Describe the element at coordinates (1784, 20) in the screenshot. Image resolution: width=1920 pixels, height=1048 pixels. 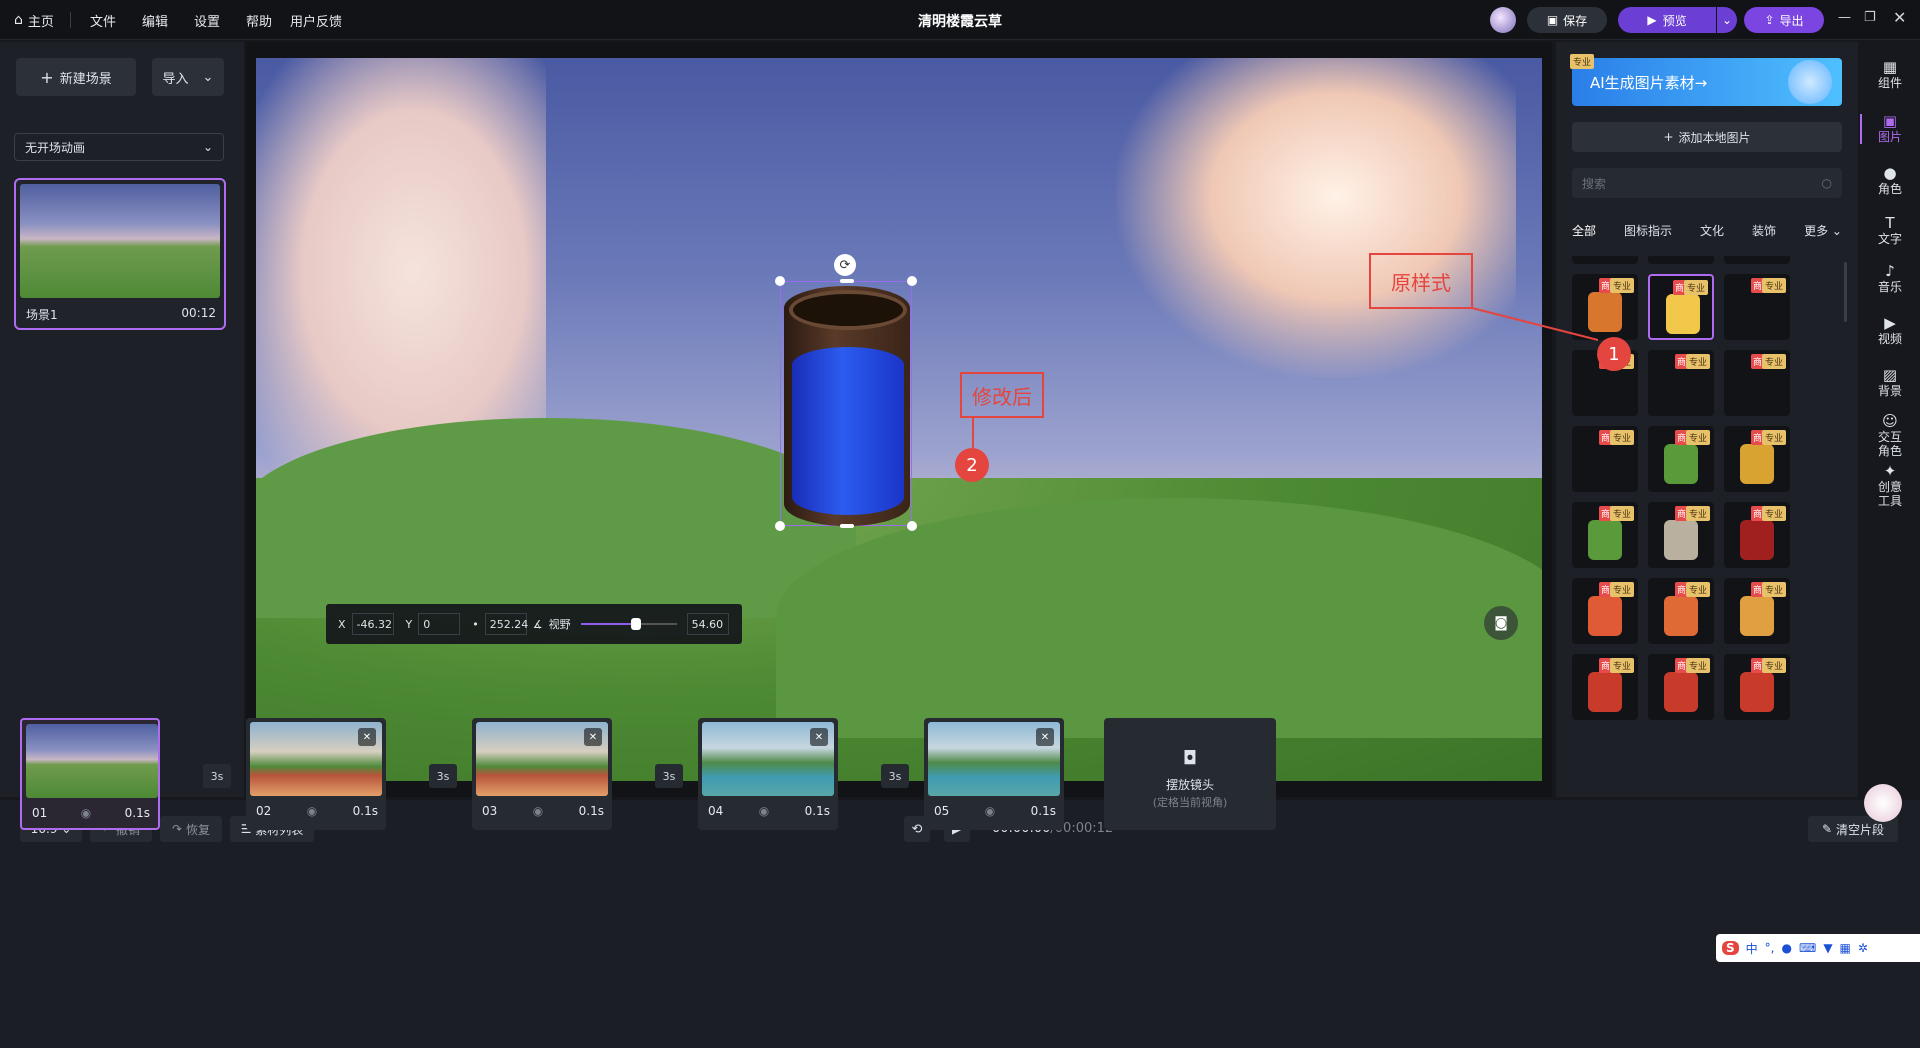
I see `export-button: ⇪ 导出` at that location.